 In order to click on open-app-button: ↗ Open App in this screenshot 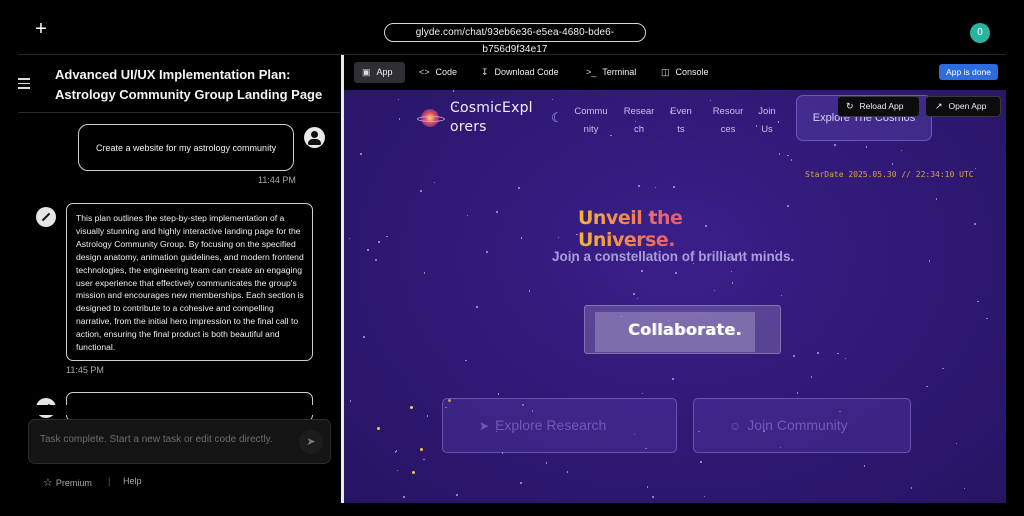, I will do `click(963, 106)`.